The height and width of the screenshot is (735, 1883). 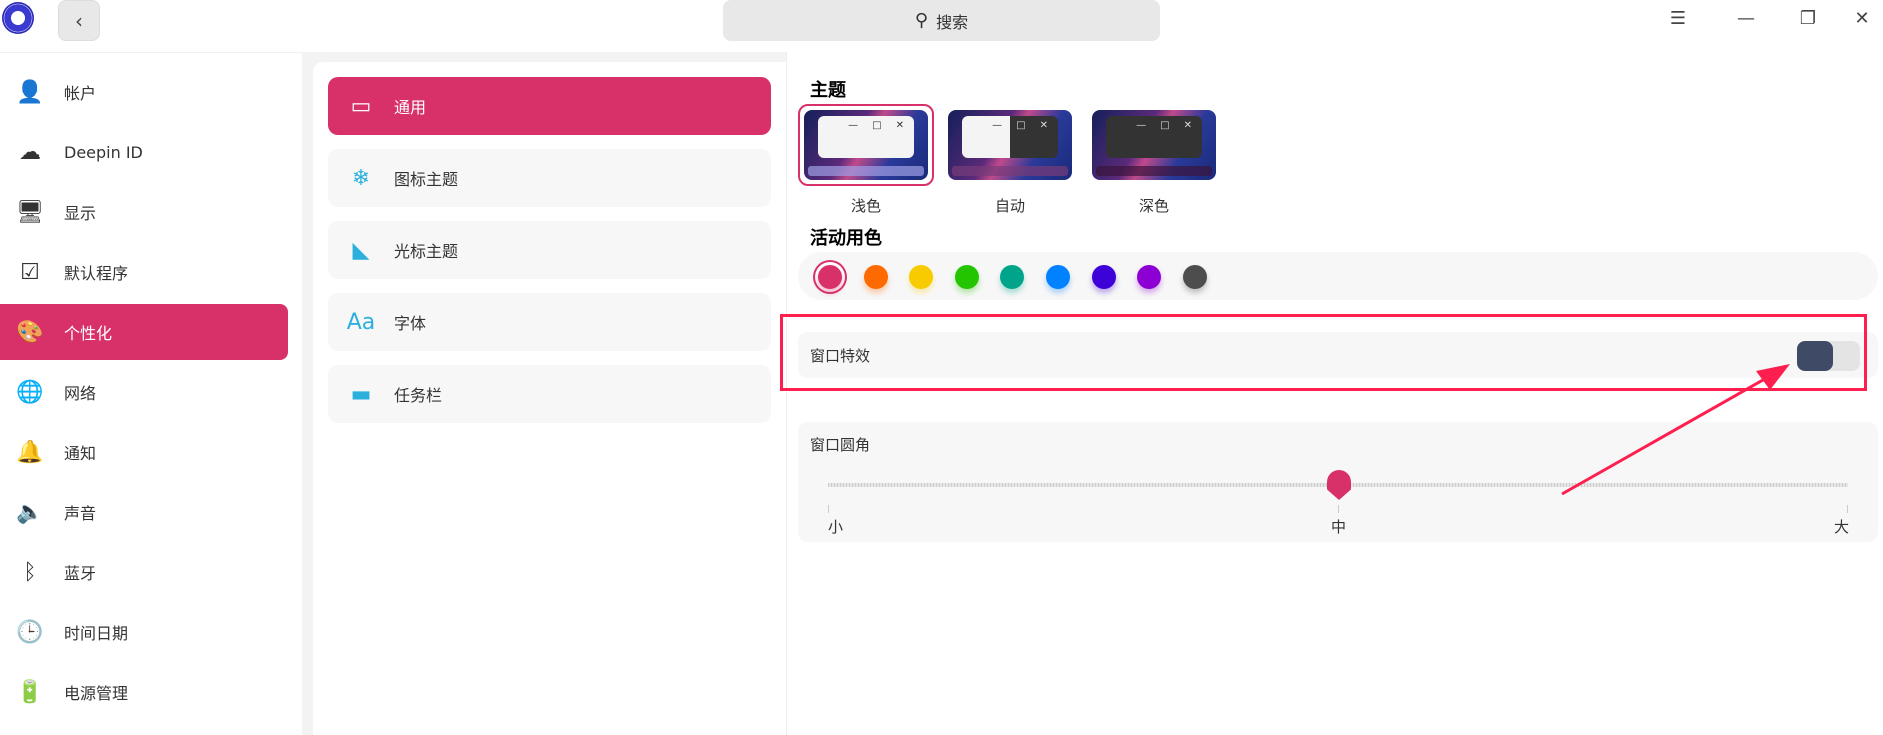 I want to click on annotation-arrow, so click(x=1675, y=430).